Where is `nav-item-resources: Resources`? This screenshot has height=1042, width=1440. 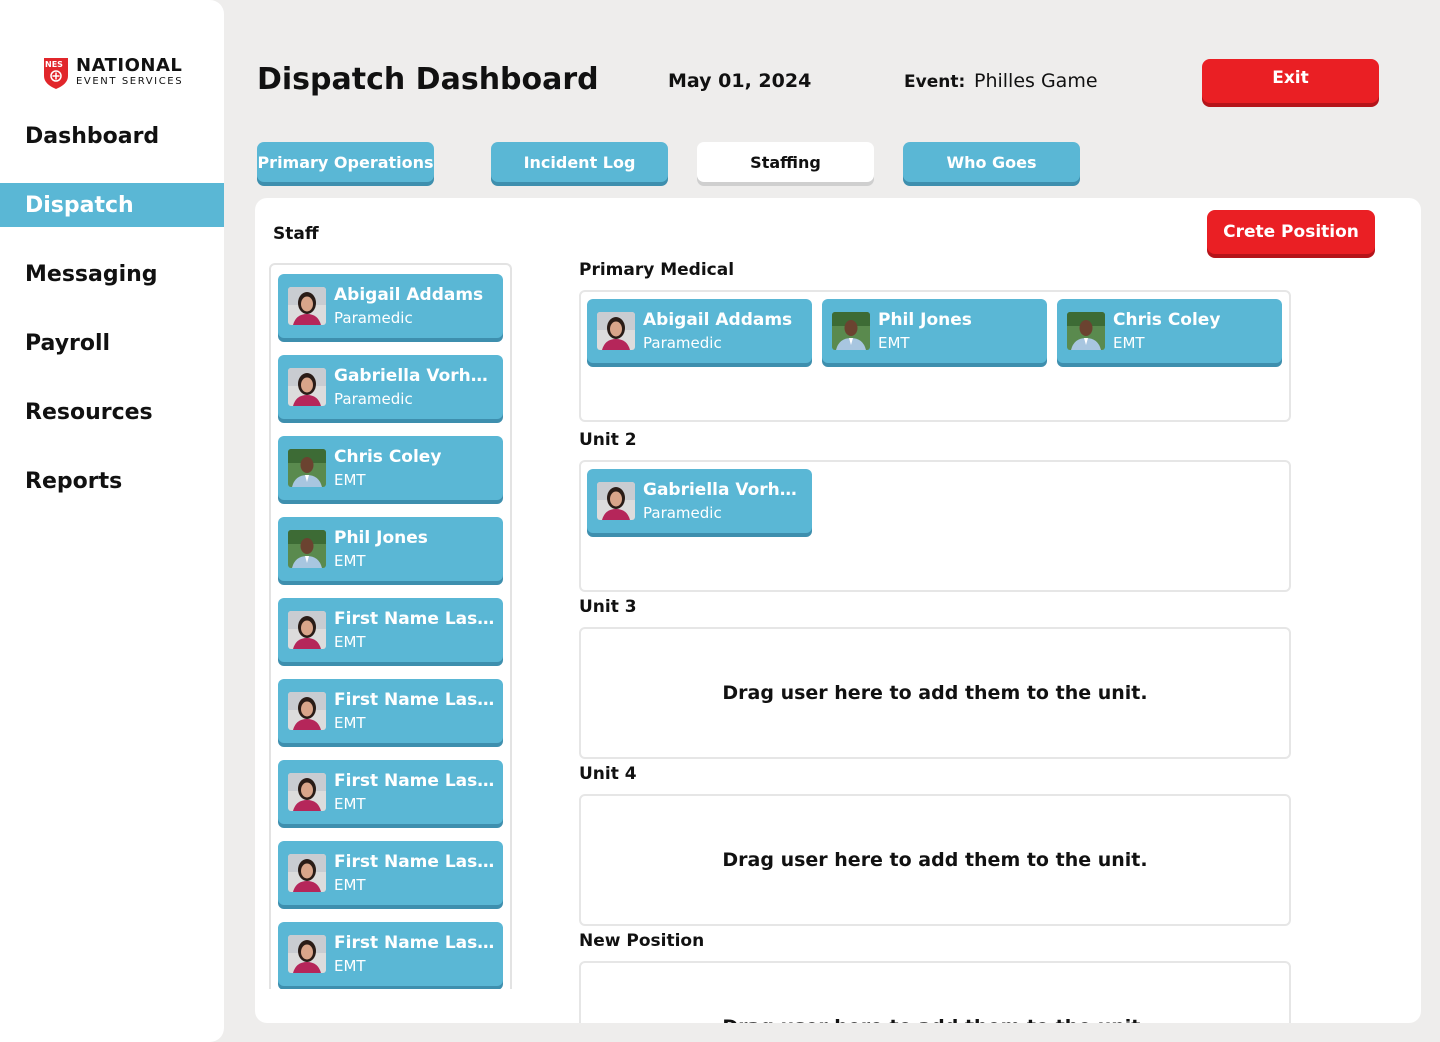
nav-item-resources: Resources is located at coordinates (112, 412).